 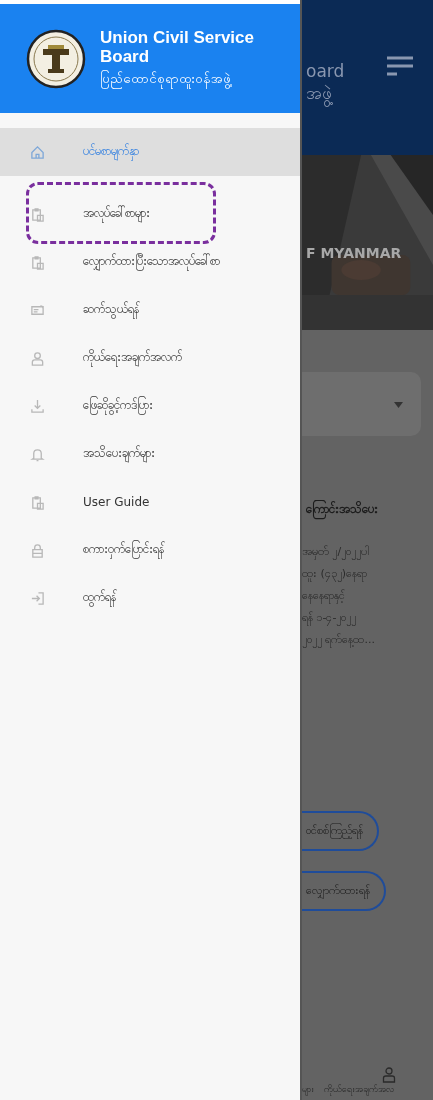 I want to click on download-icon, so click(x=37, y=406).